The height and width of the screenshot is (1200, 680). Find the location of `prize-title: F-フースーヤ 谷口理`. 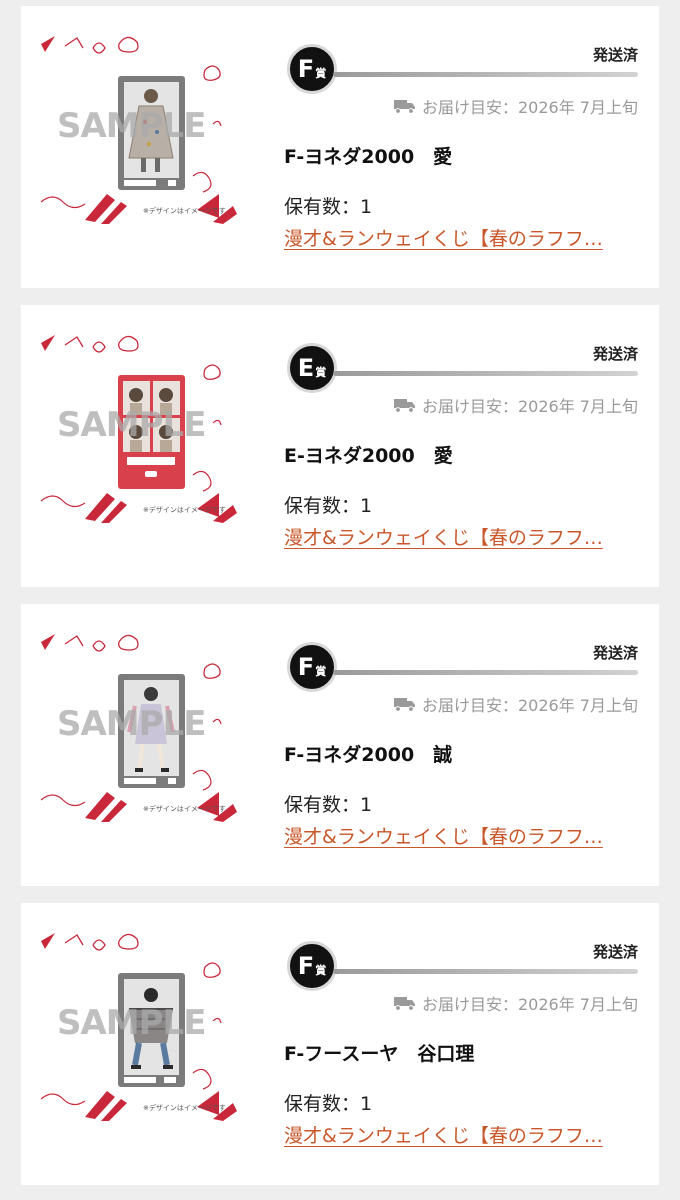

prize-title: F-フースーヤ 谷口理 is located at coordinates (379, 1054).